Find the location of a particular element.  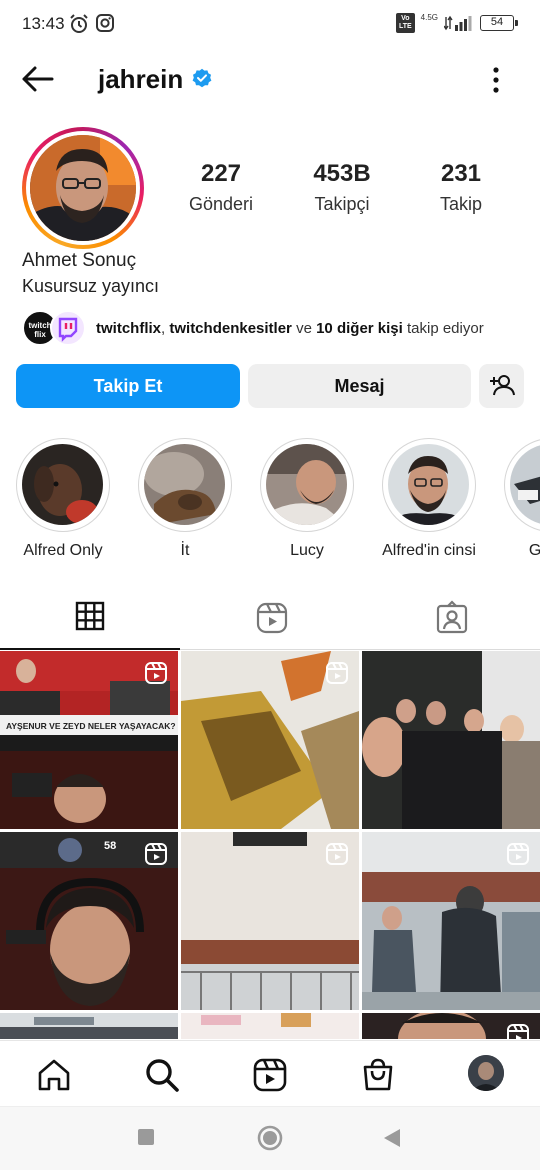

home-circle-icon is located at coordinates (270, 1138).